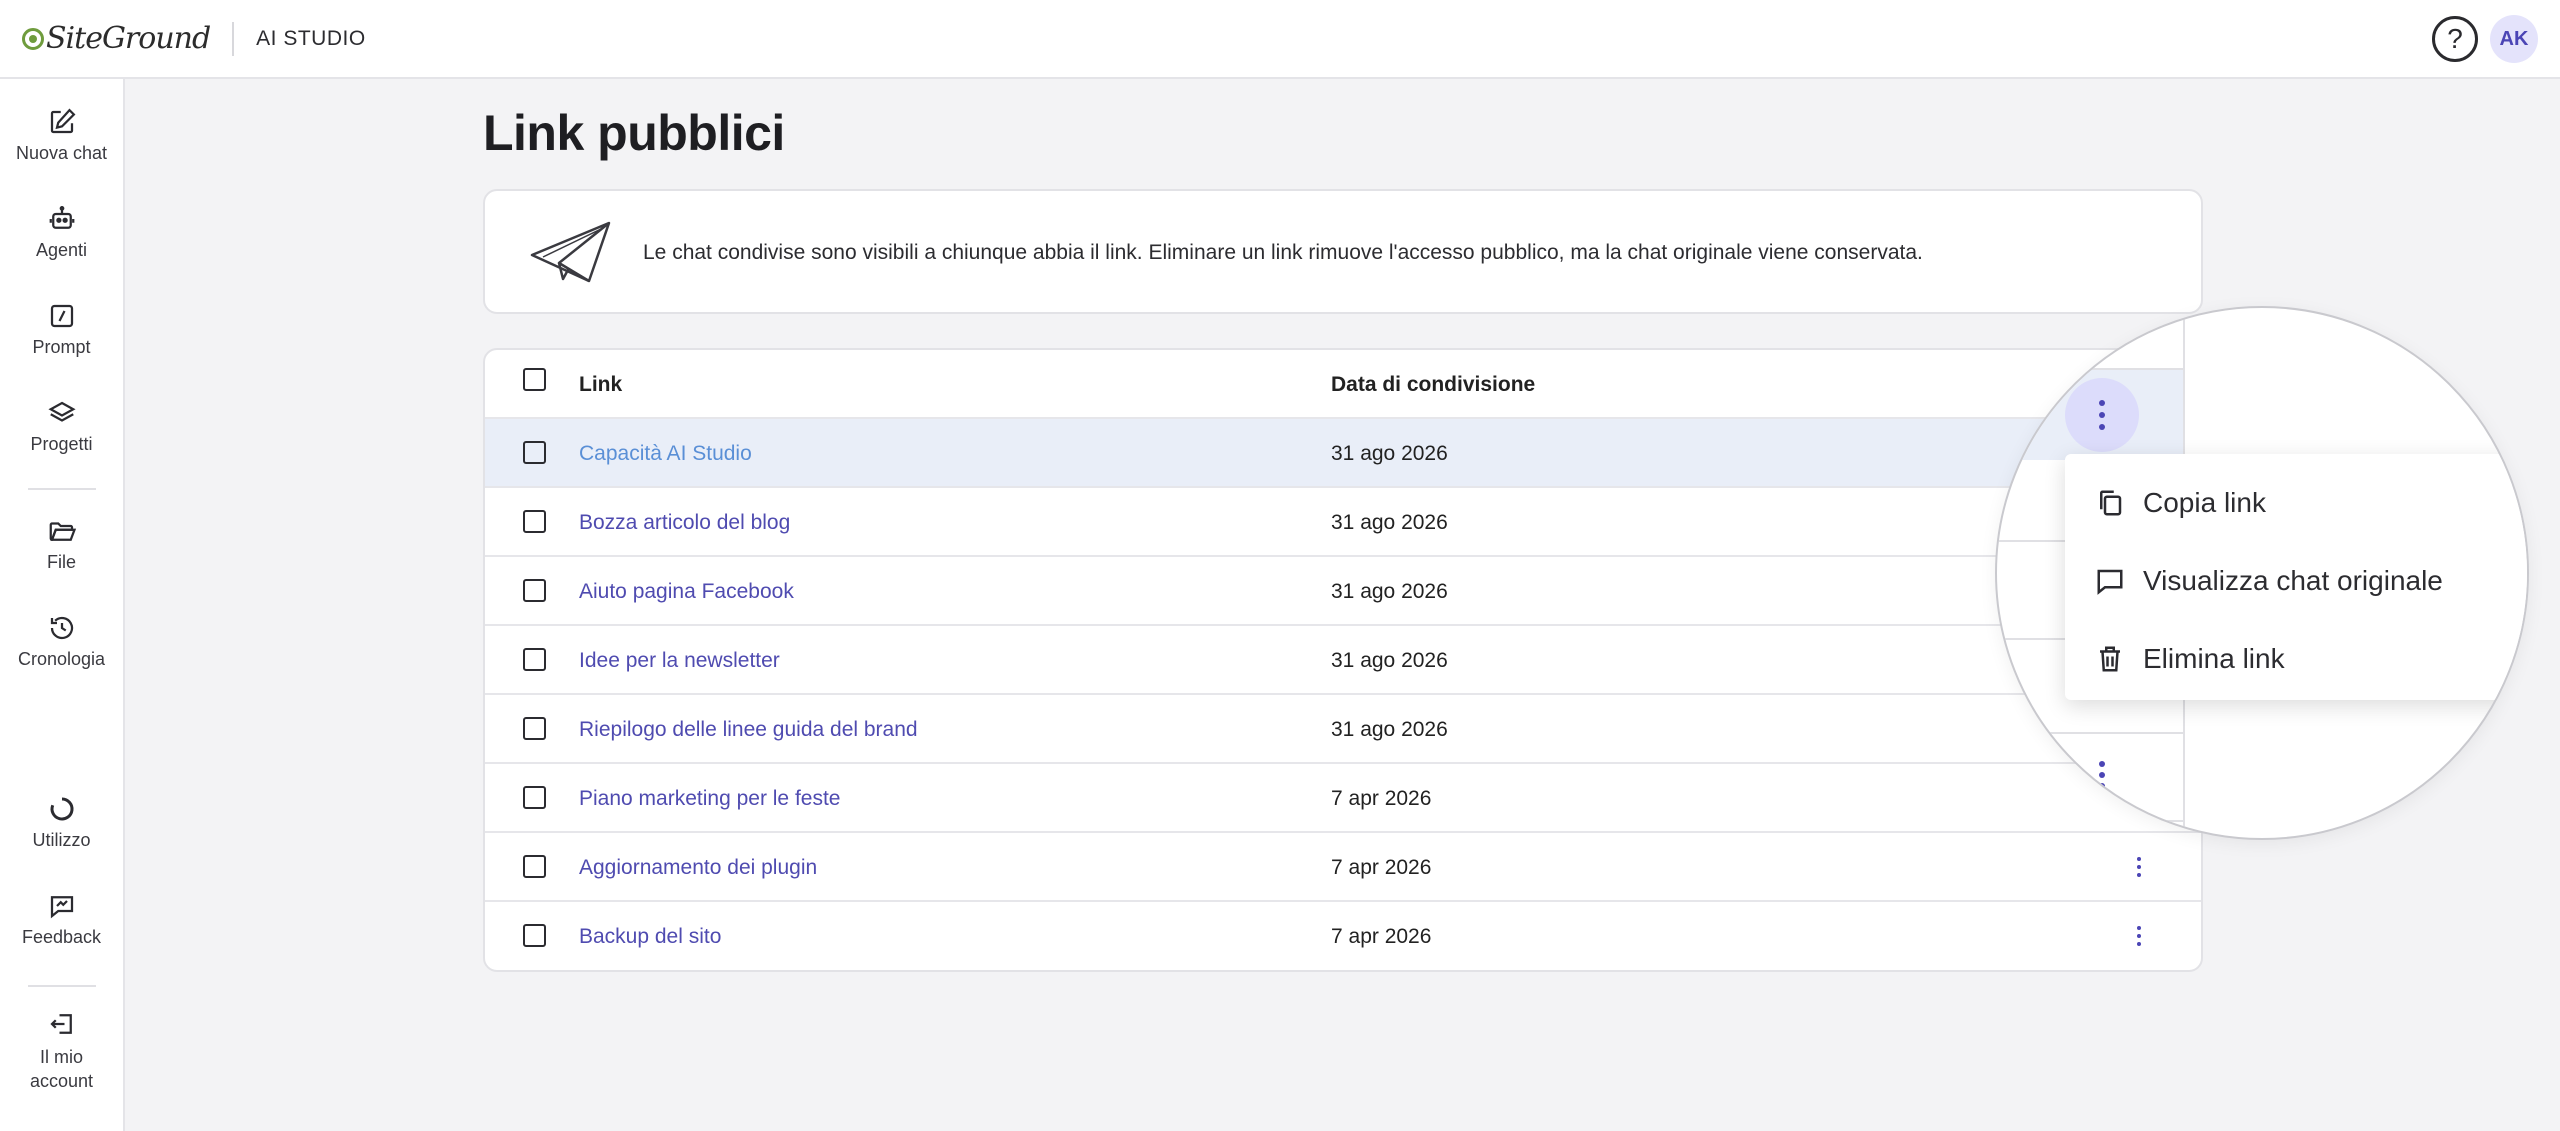 The image size is (2560, 1131). Describe the element at coordinates (61, 907) in the screenshot. I see `feedback-icon` at that location.